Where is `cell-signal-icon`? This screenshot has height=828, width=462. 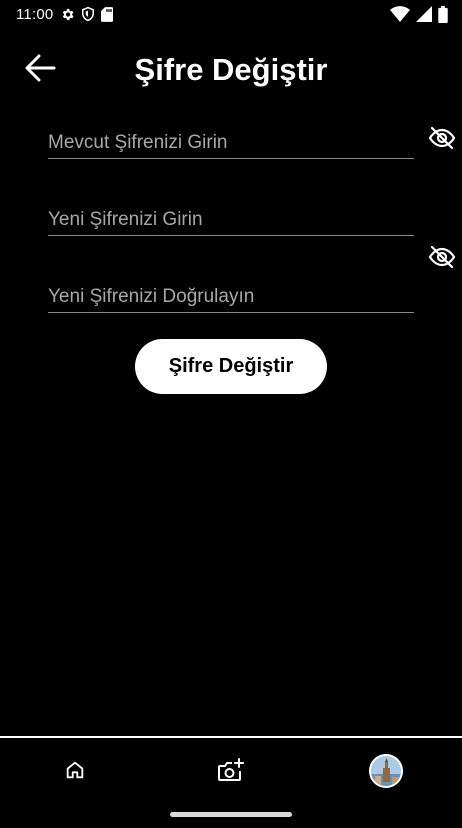
cell-signal-icon is located at coordinates (424, 14).